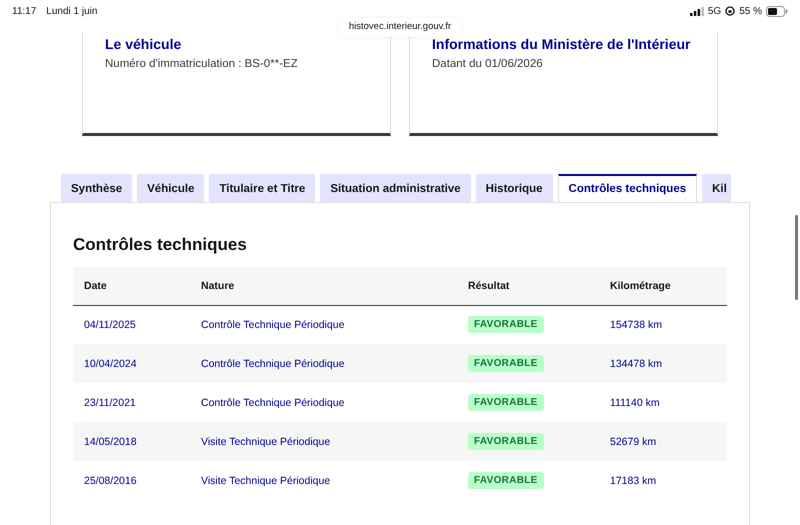  What do you see at coordinates (110, 324) in the screenshot?
I see `date-cell: 04/11/2025` at bounding box center [110, 324].